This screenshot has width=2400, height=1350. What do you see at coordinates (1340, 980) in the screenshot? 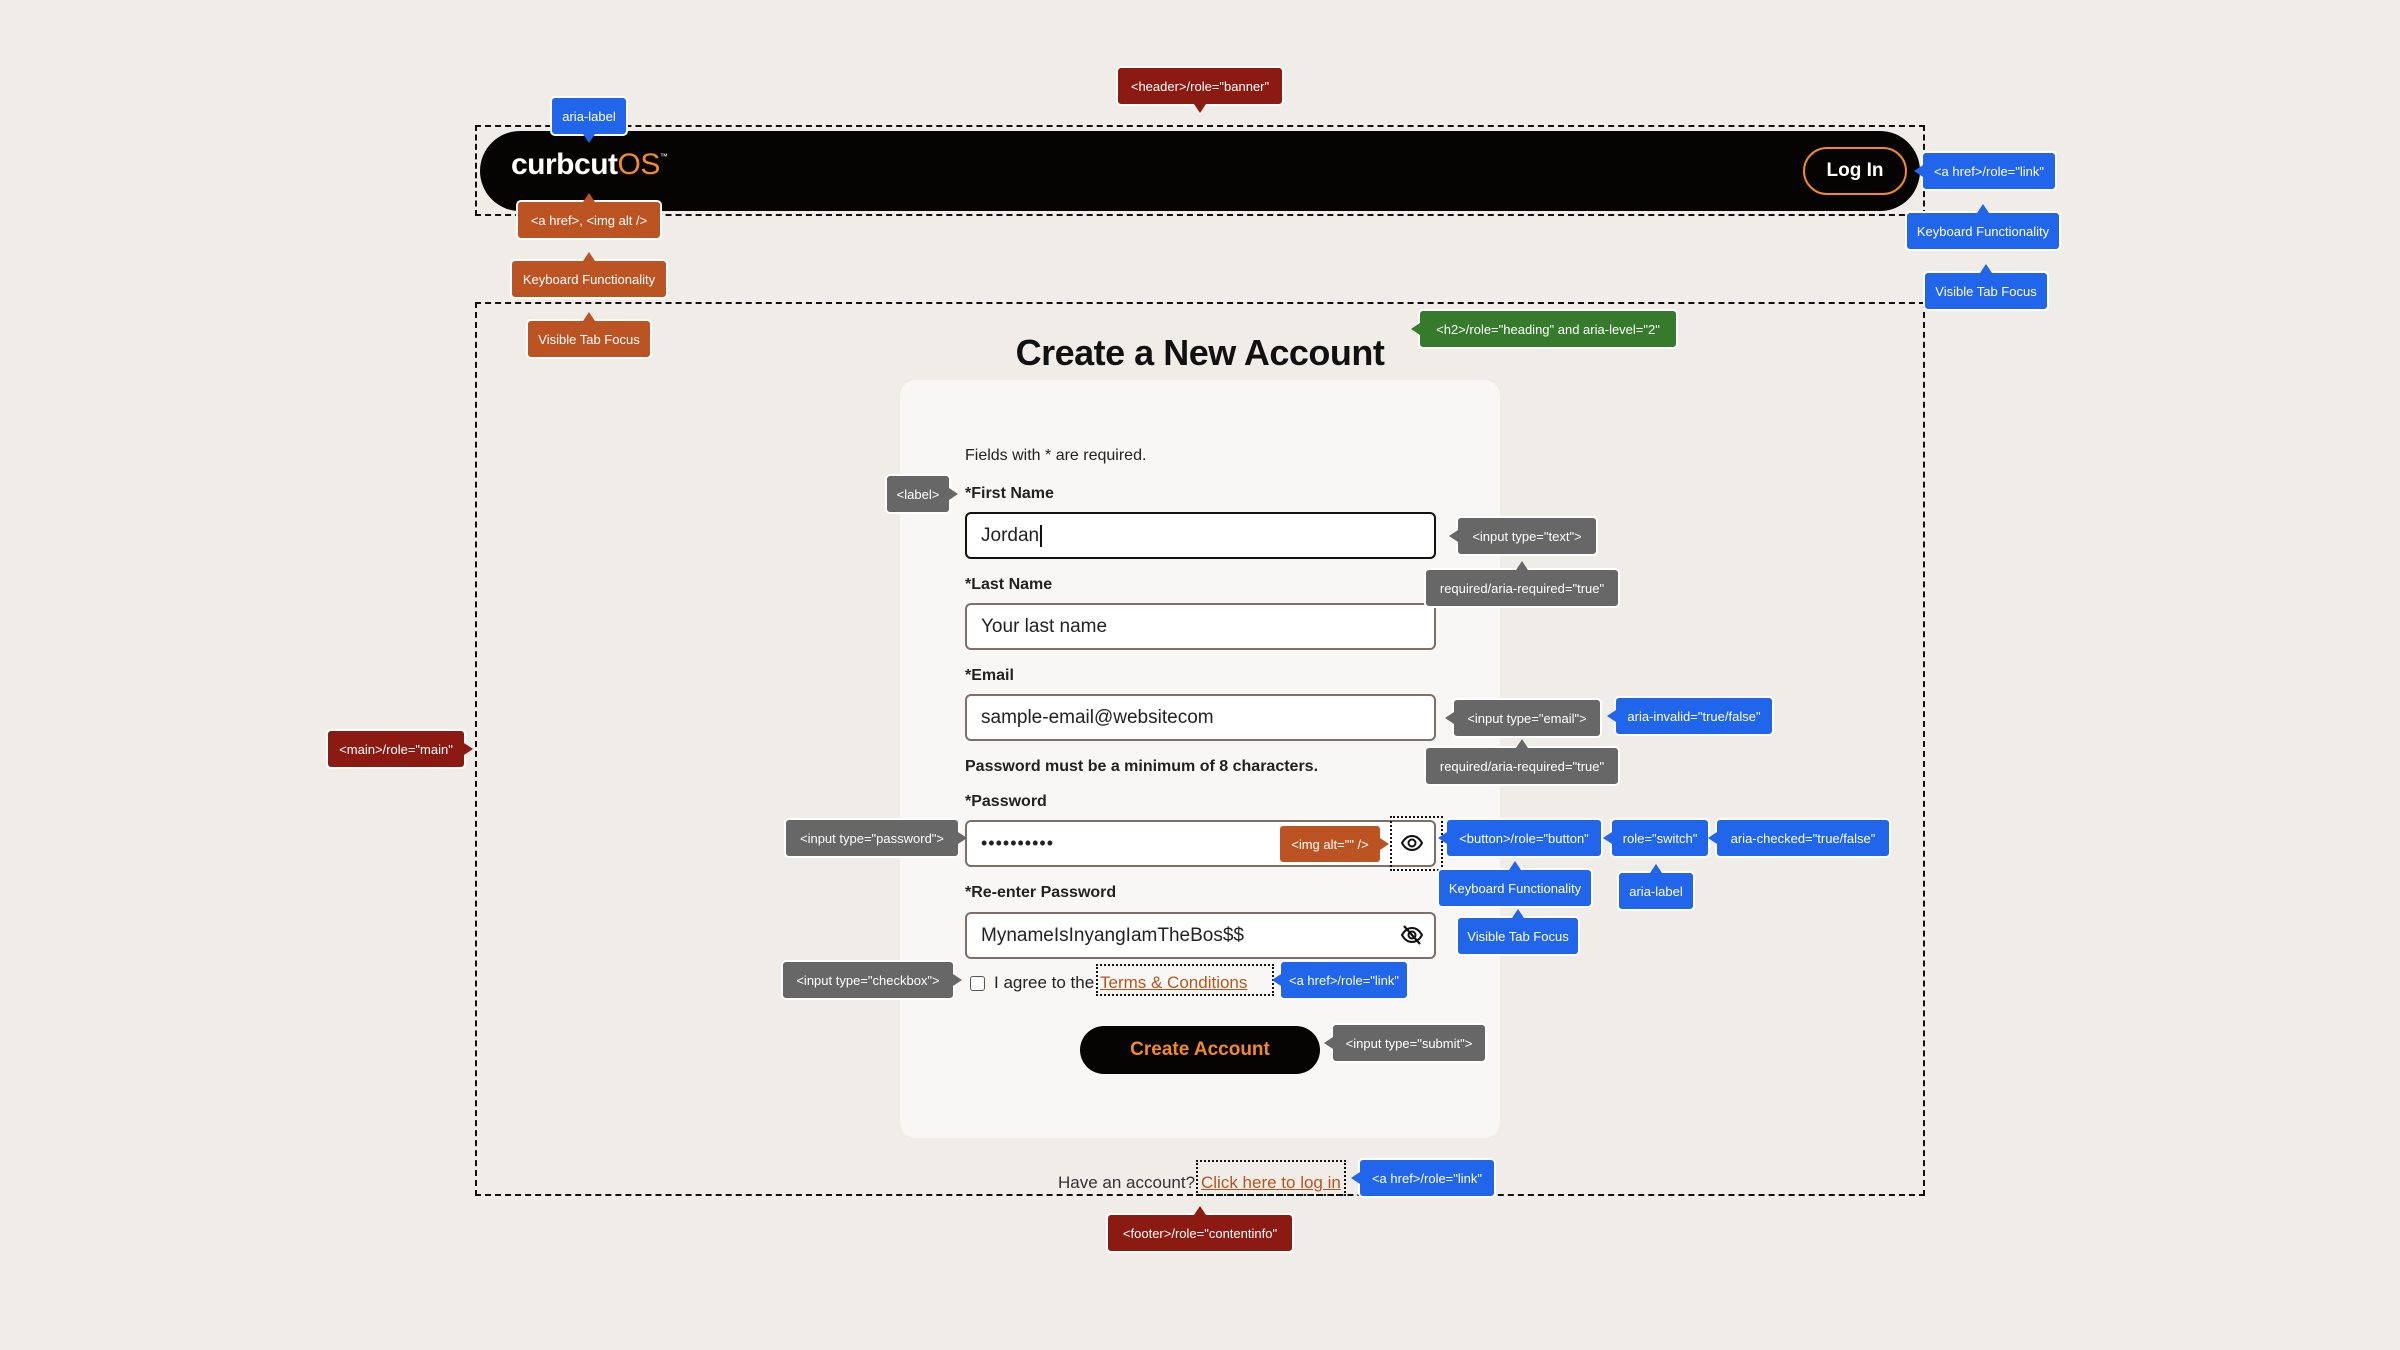
I see `annotation-terms-link: <a href>/role="link"` at bounding box center [1340, 980].